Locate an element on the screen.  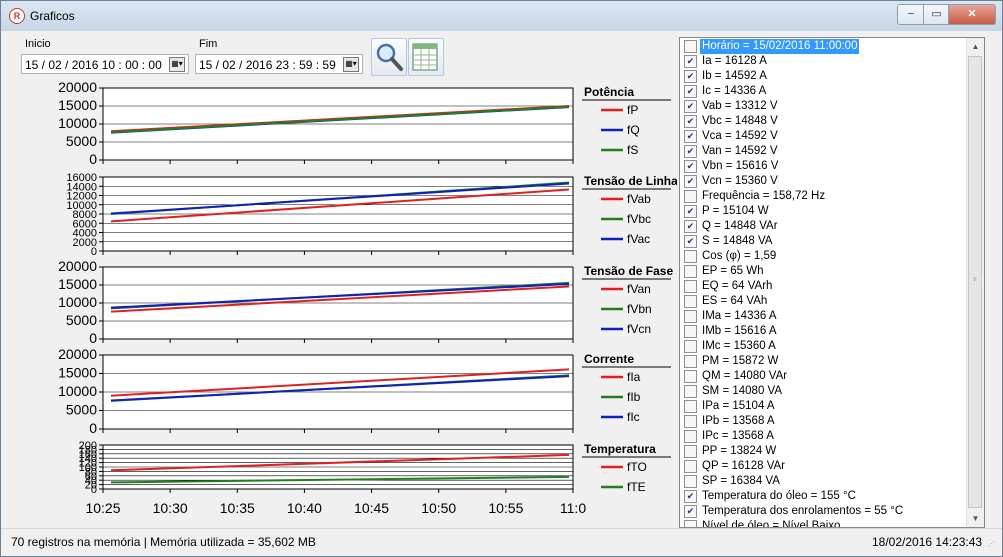
legend-label: fIa is located at coordinates (634, 377).